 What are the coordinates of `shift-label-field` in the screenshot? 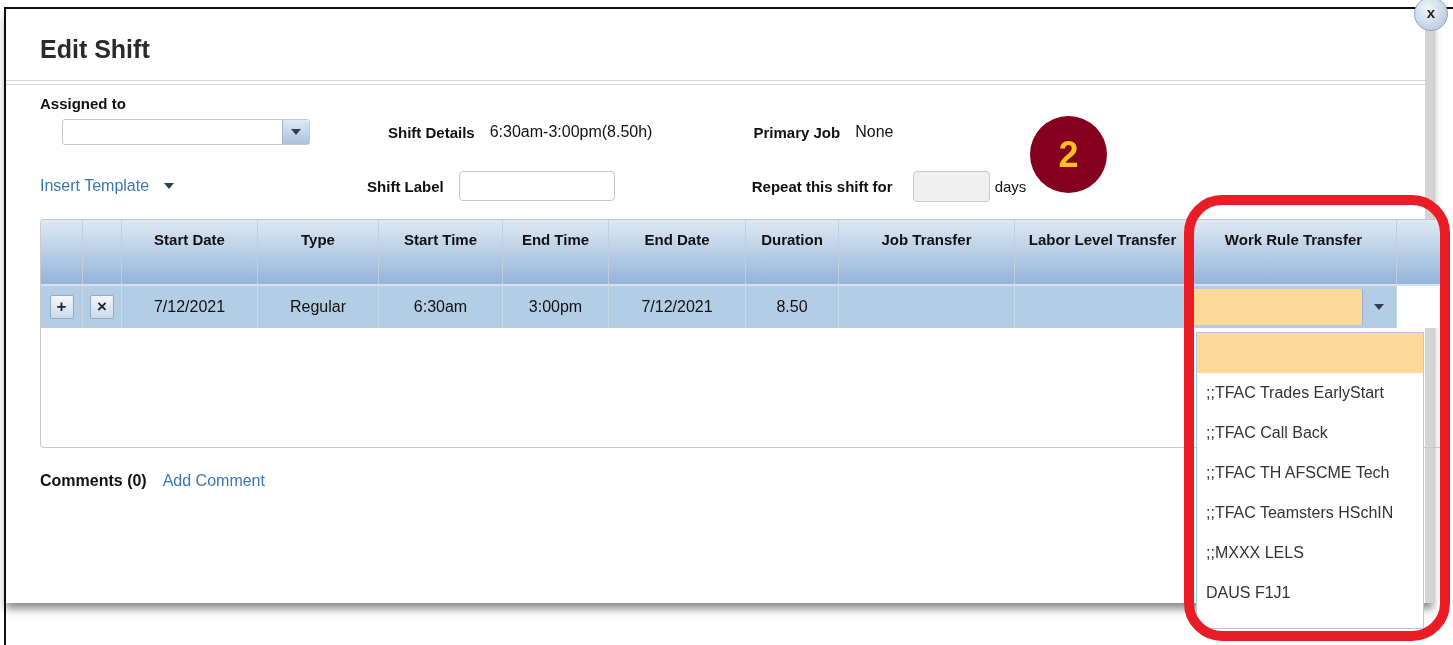 It's located at (536, 186).